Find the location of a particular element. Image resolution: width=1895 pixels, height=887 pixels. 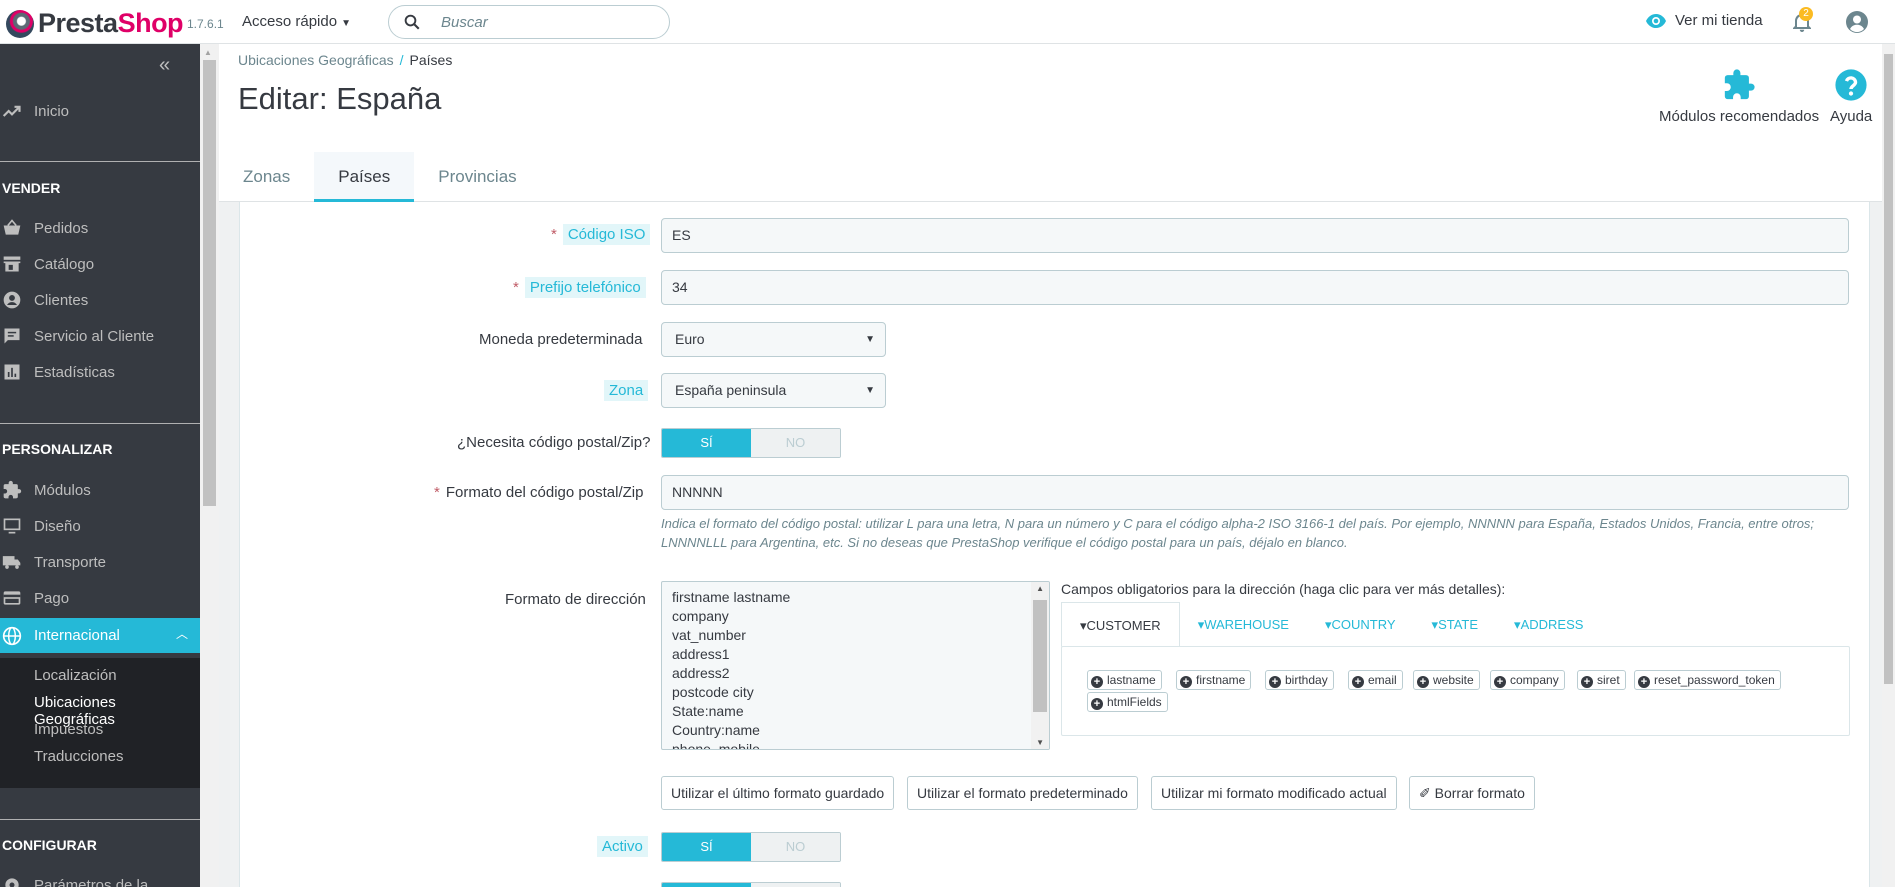

address-format-line: phone_mobile is located at coordinates (716, 745).